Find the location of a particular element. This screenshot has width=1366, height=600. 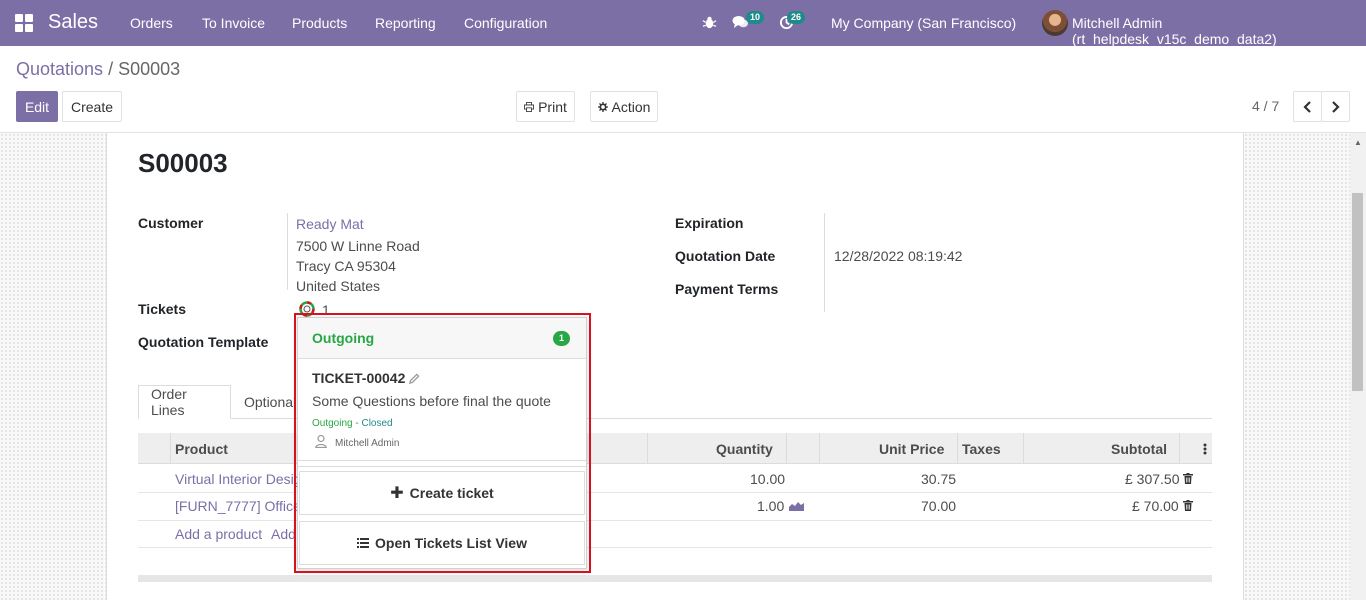

breadcrumb-current: S00003 is located at coordinates (149, 69).